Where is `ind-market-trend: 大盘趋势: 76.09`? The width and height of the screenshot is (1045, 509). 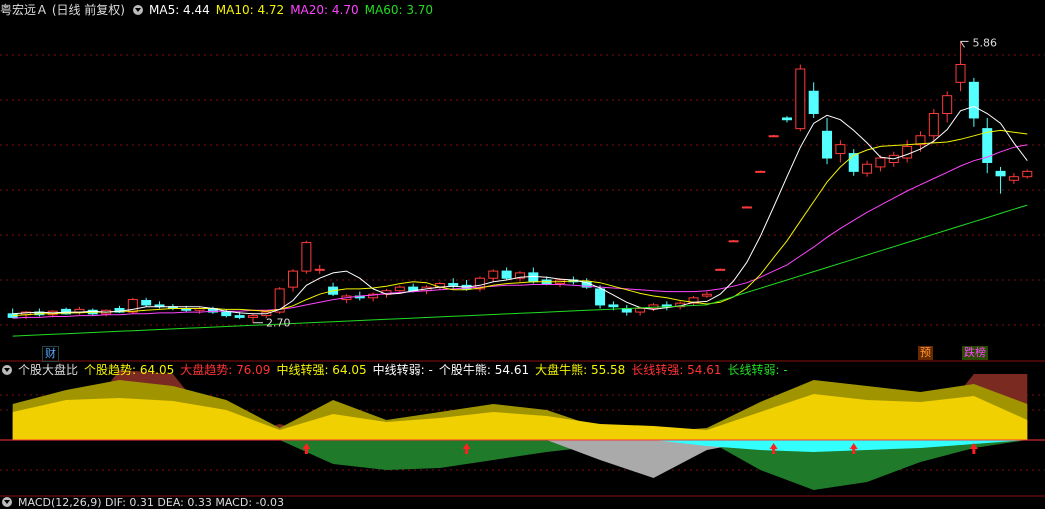
ind-market-trend: 大盘趋势: 76.09 is located at coordinates (225, 370).